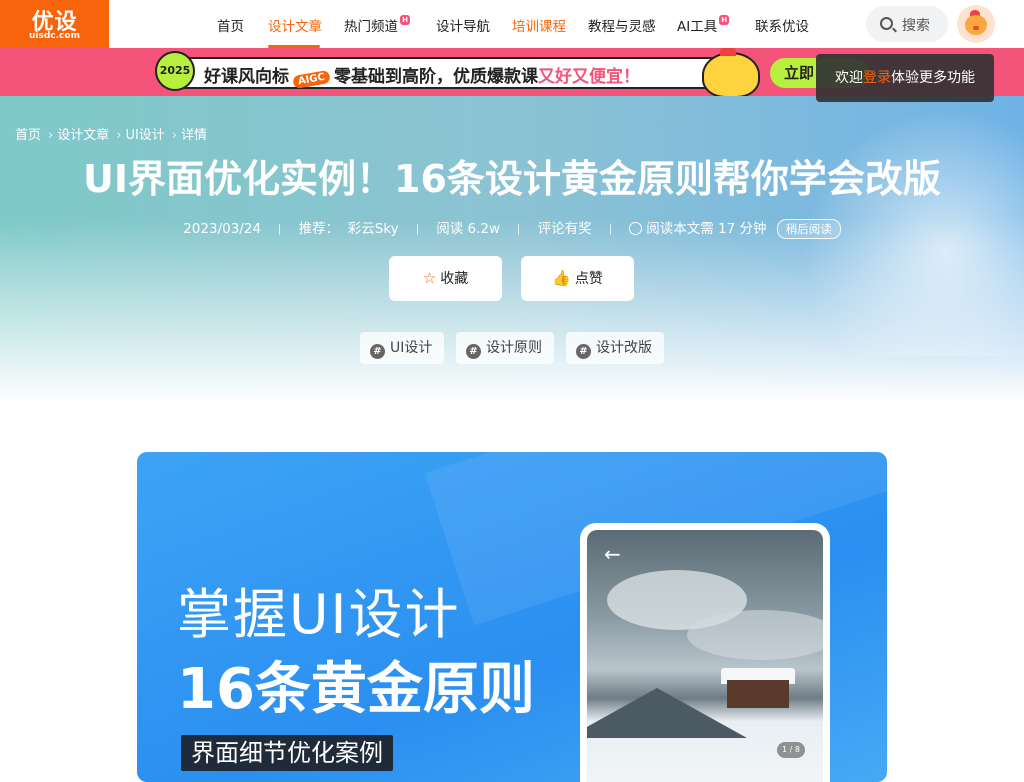  Describe the element at coordinates (295, 25) in the screenshot. I see `nav-item-articles: 设计文章` at that location.